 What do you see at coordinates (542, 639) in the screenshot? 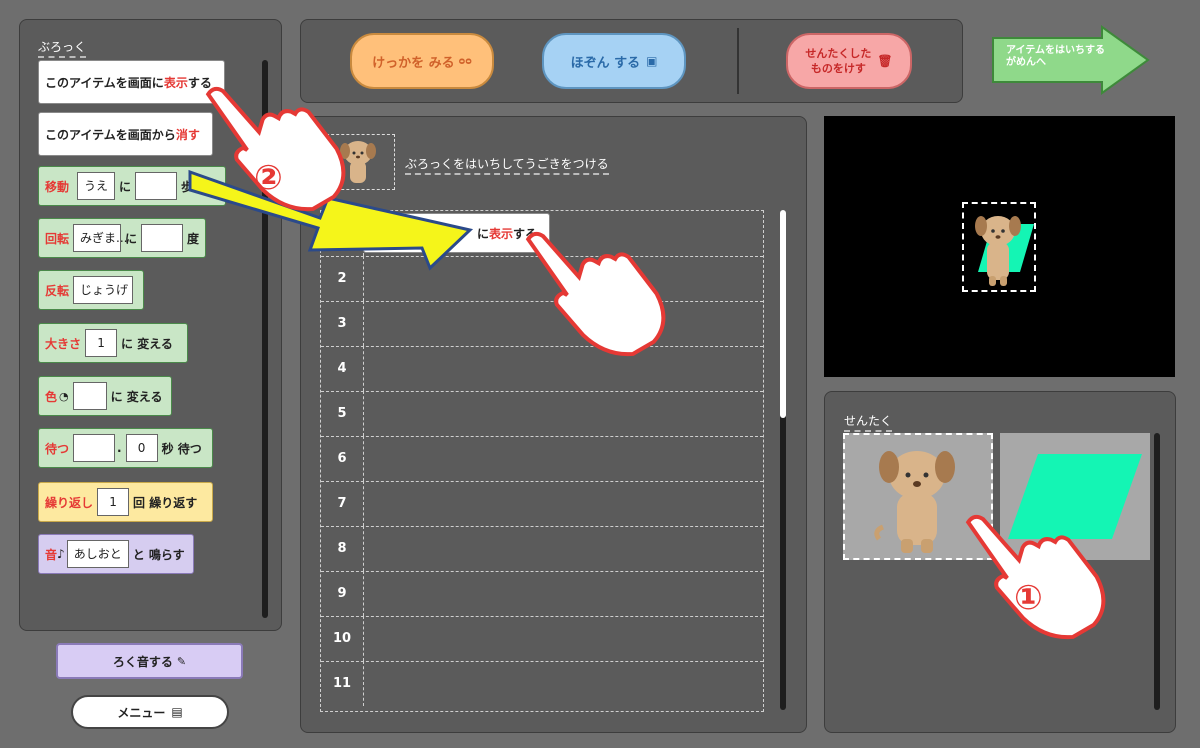
I see `script-row: 10` at bounding box center [542, 639].